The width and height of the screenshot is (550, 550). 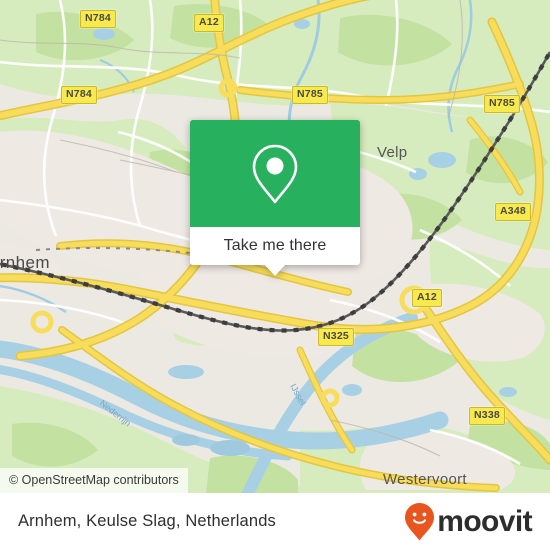 I want to click on moovit-smiley-pin-icon, so click(x=420, y=521).